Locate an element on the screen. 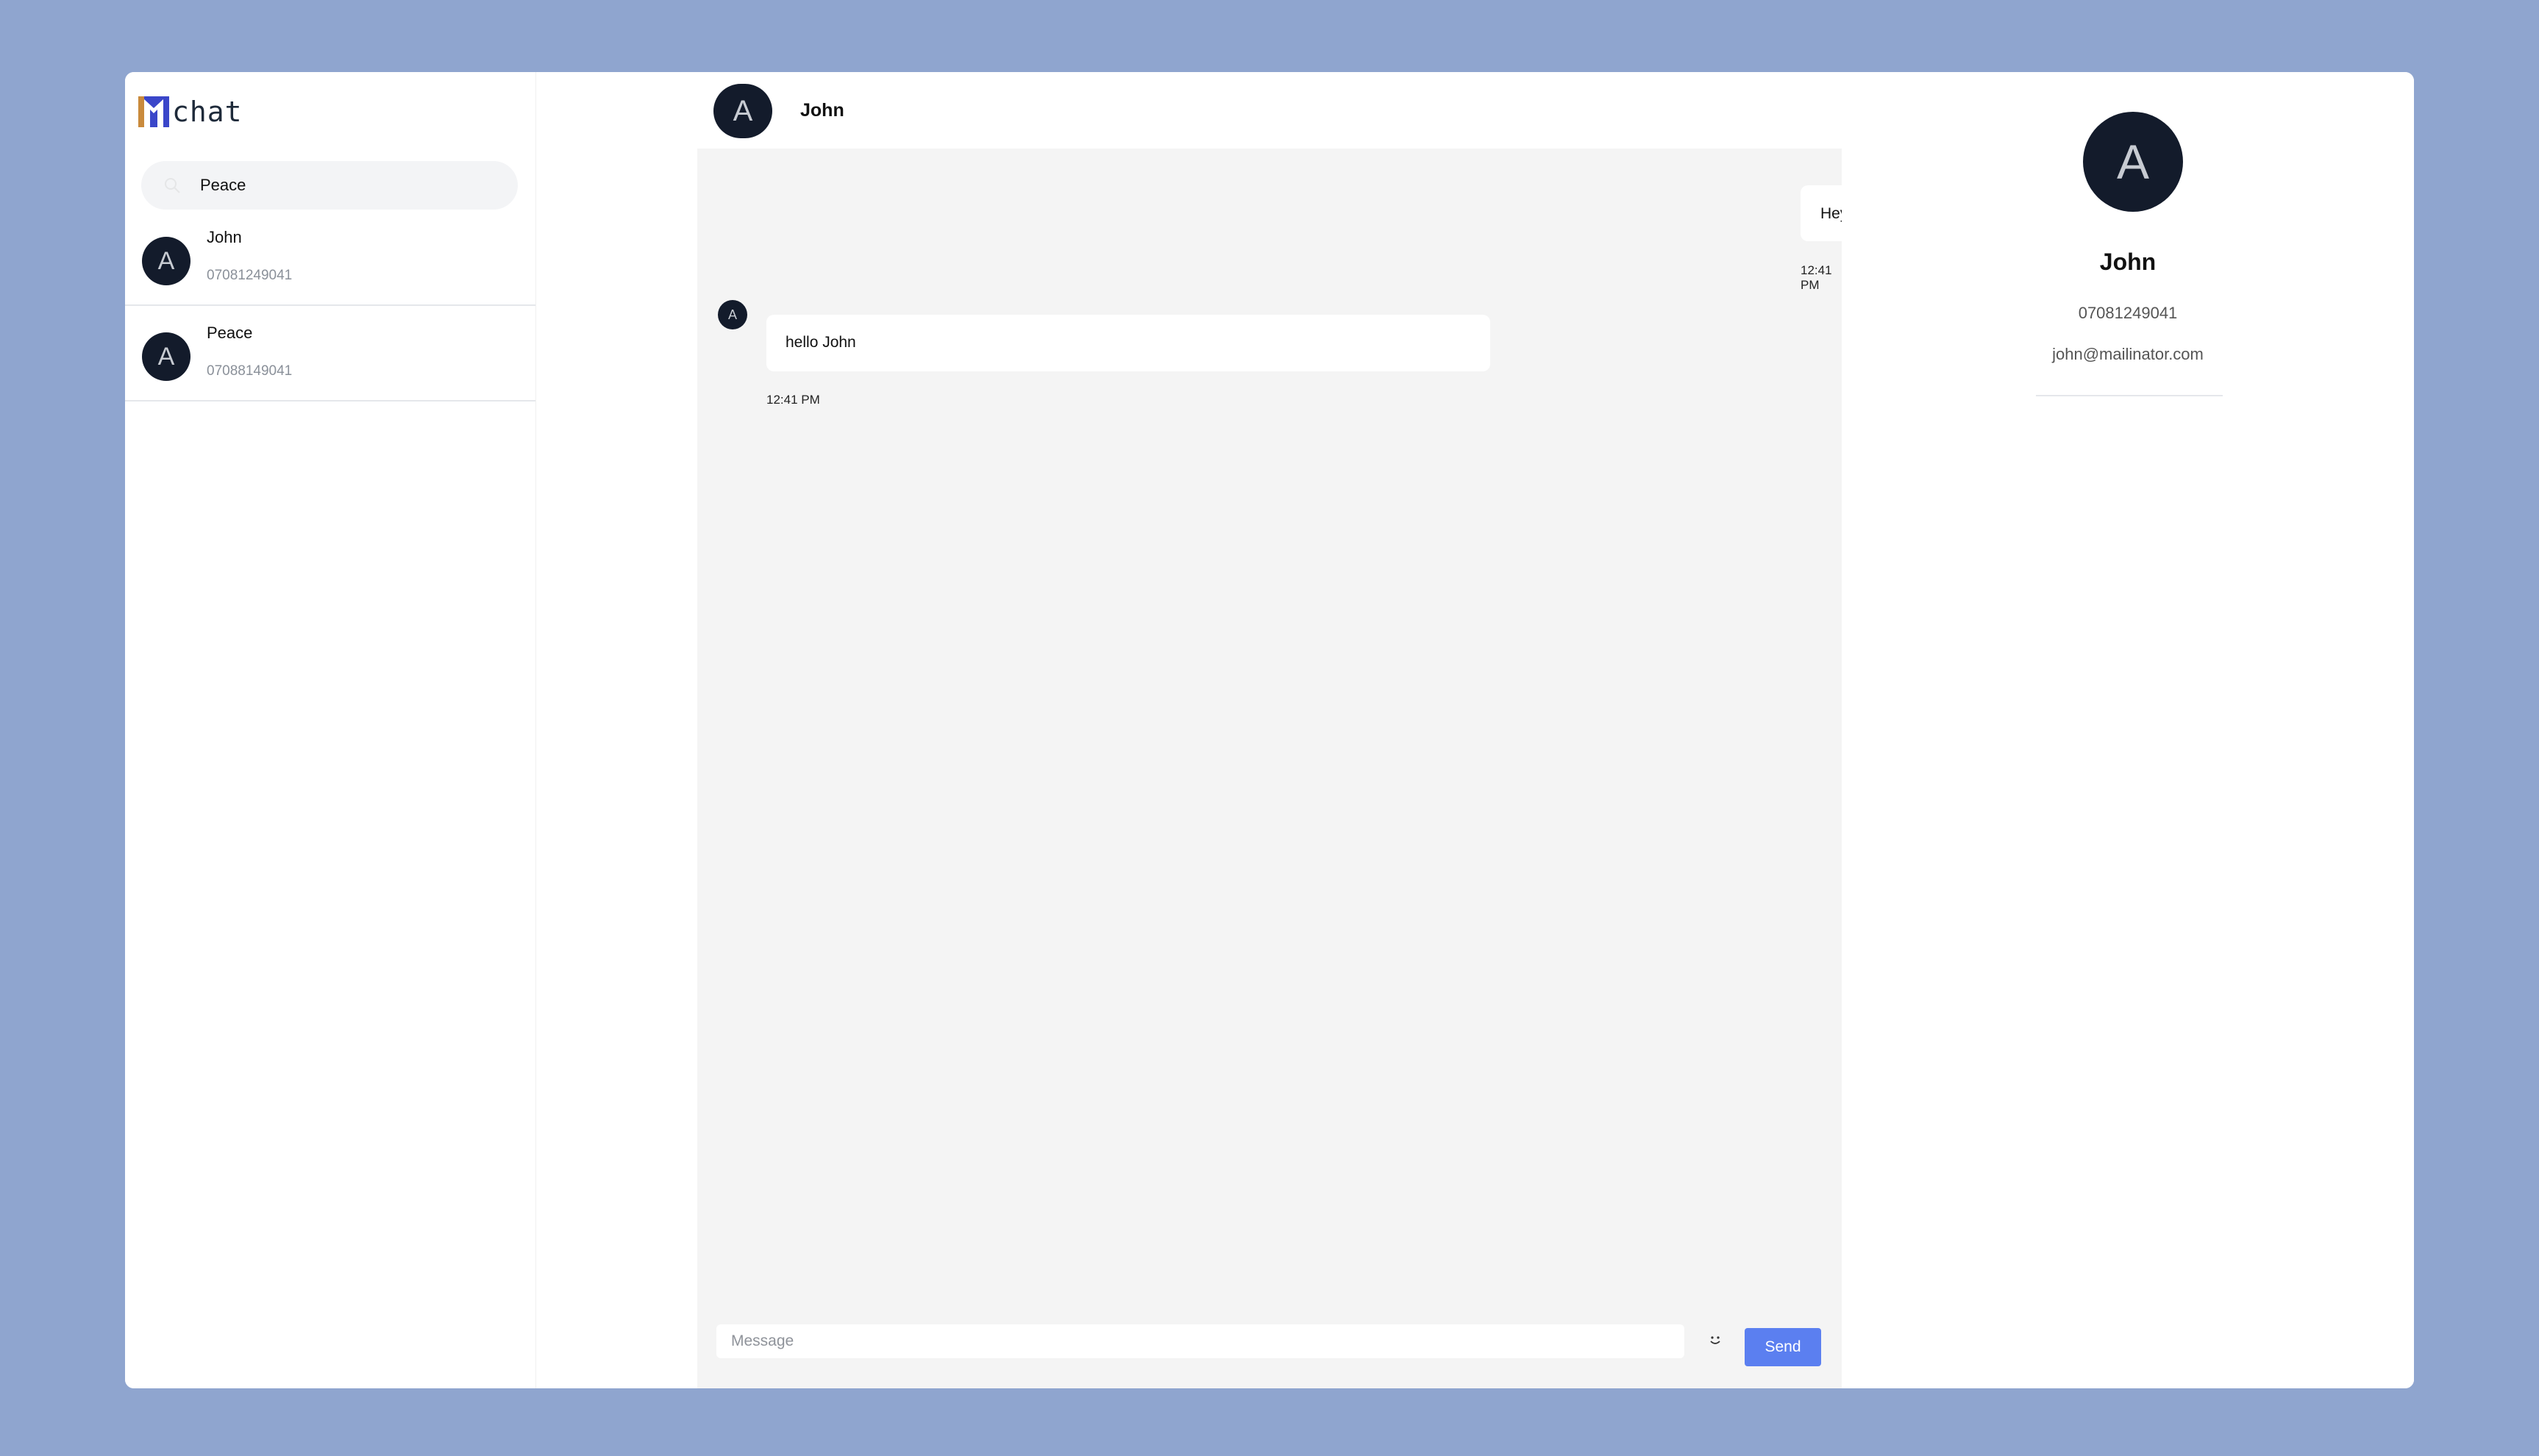 The width and height of the screenshot is (2539, 1456). message-input is located at coordinates (1200, 1341).